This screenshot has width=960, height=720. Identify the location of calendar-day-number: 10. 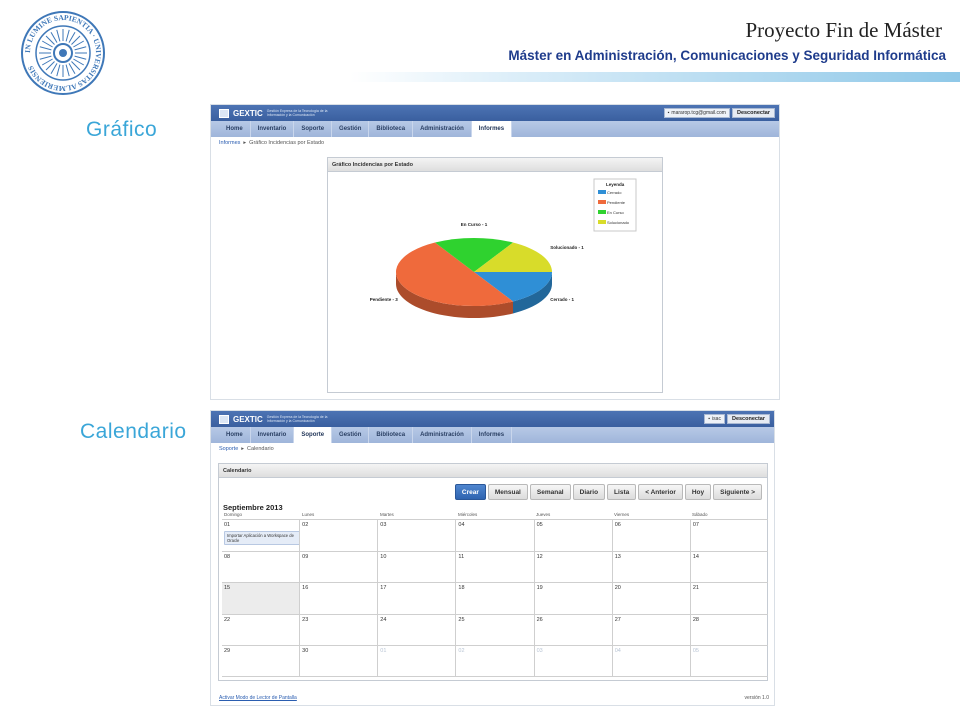
(383, 556).